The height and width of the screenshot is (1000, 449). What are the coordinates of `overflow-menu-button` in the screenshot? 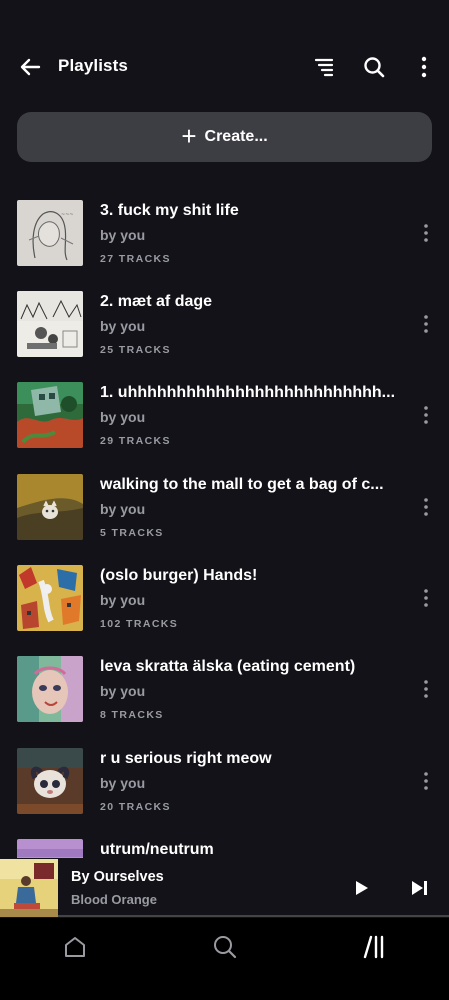 It's located at (424, 67).